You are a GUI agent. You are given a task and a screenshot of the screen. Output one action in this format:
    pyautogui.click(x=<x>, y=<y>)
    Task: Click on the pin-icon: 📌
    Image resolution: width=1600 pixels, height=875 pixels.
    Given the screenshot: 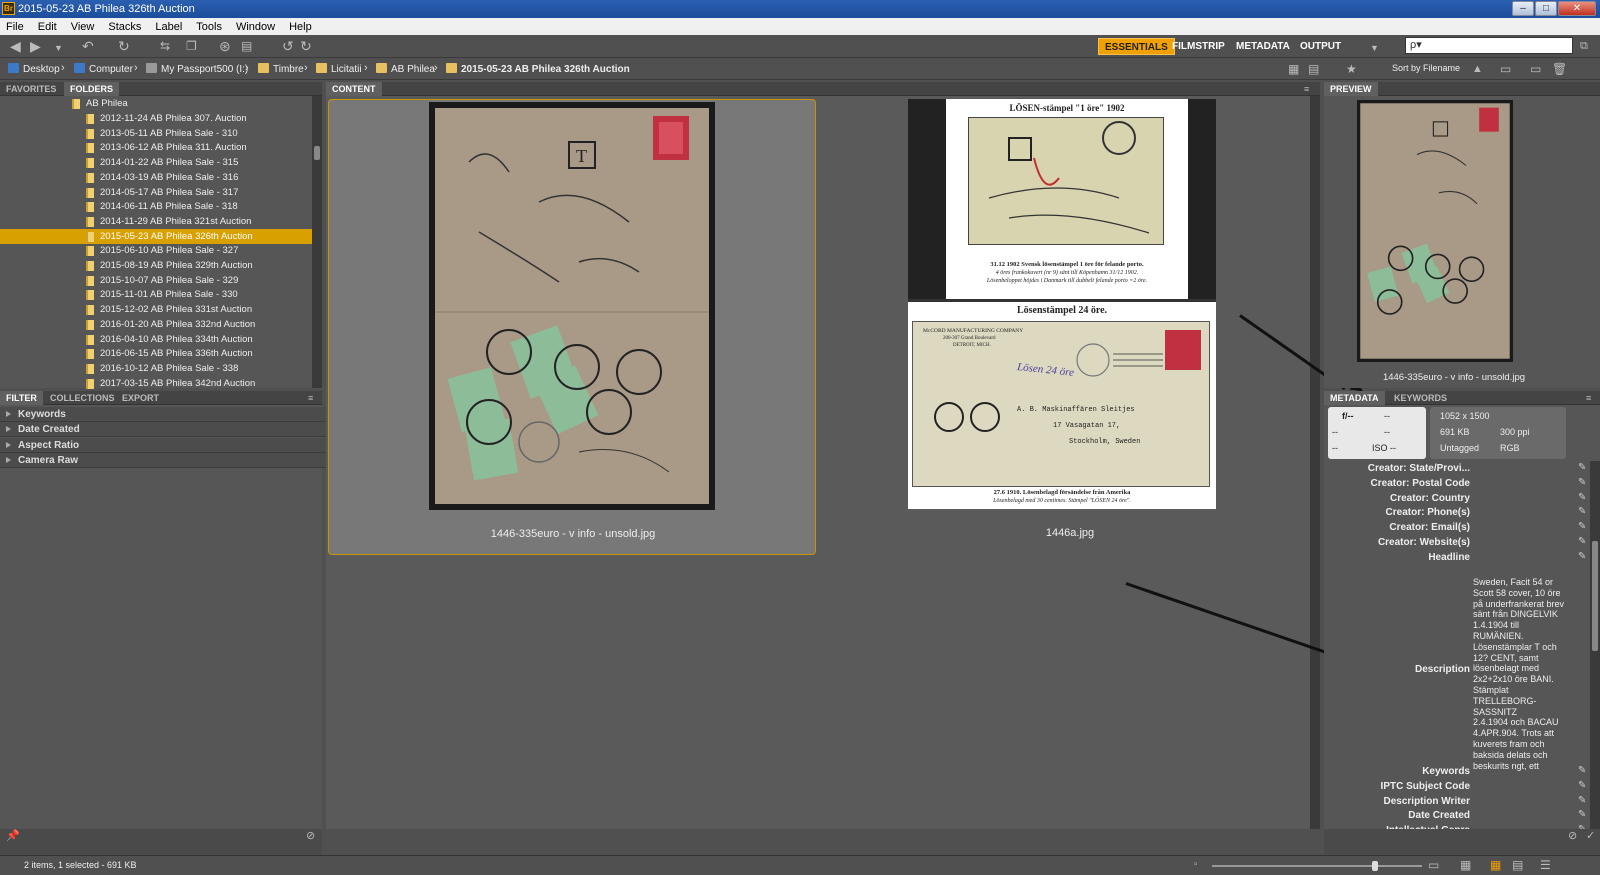 What is the action you would take?
    pyautogui.click(x=13, y=836)
    